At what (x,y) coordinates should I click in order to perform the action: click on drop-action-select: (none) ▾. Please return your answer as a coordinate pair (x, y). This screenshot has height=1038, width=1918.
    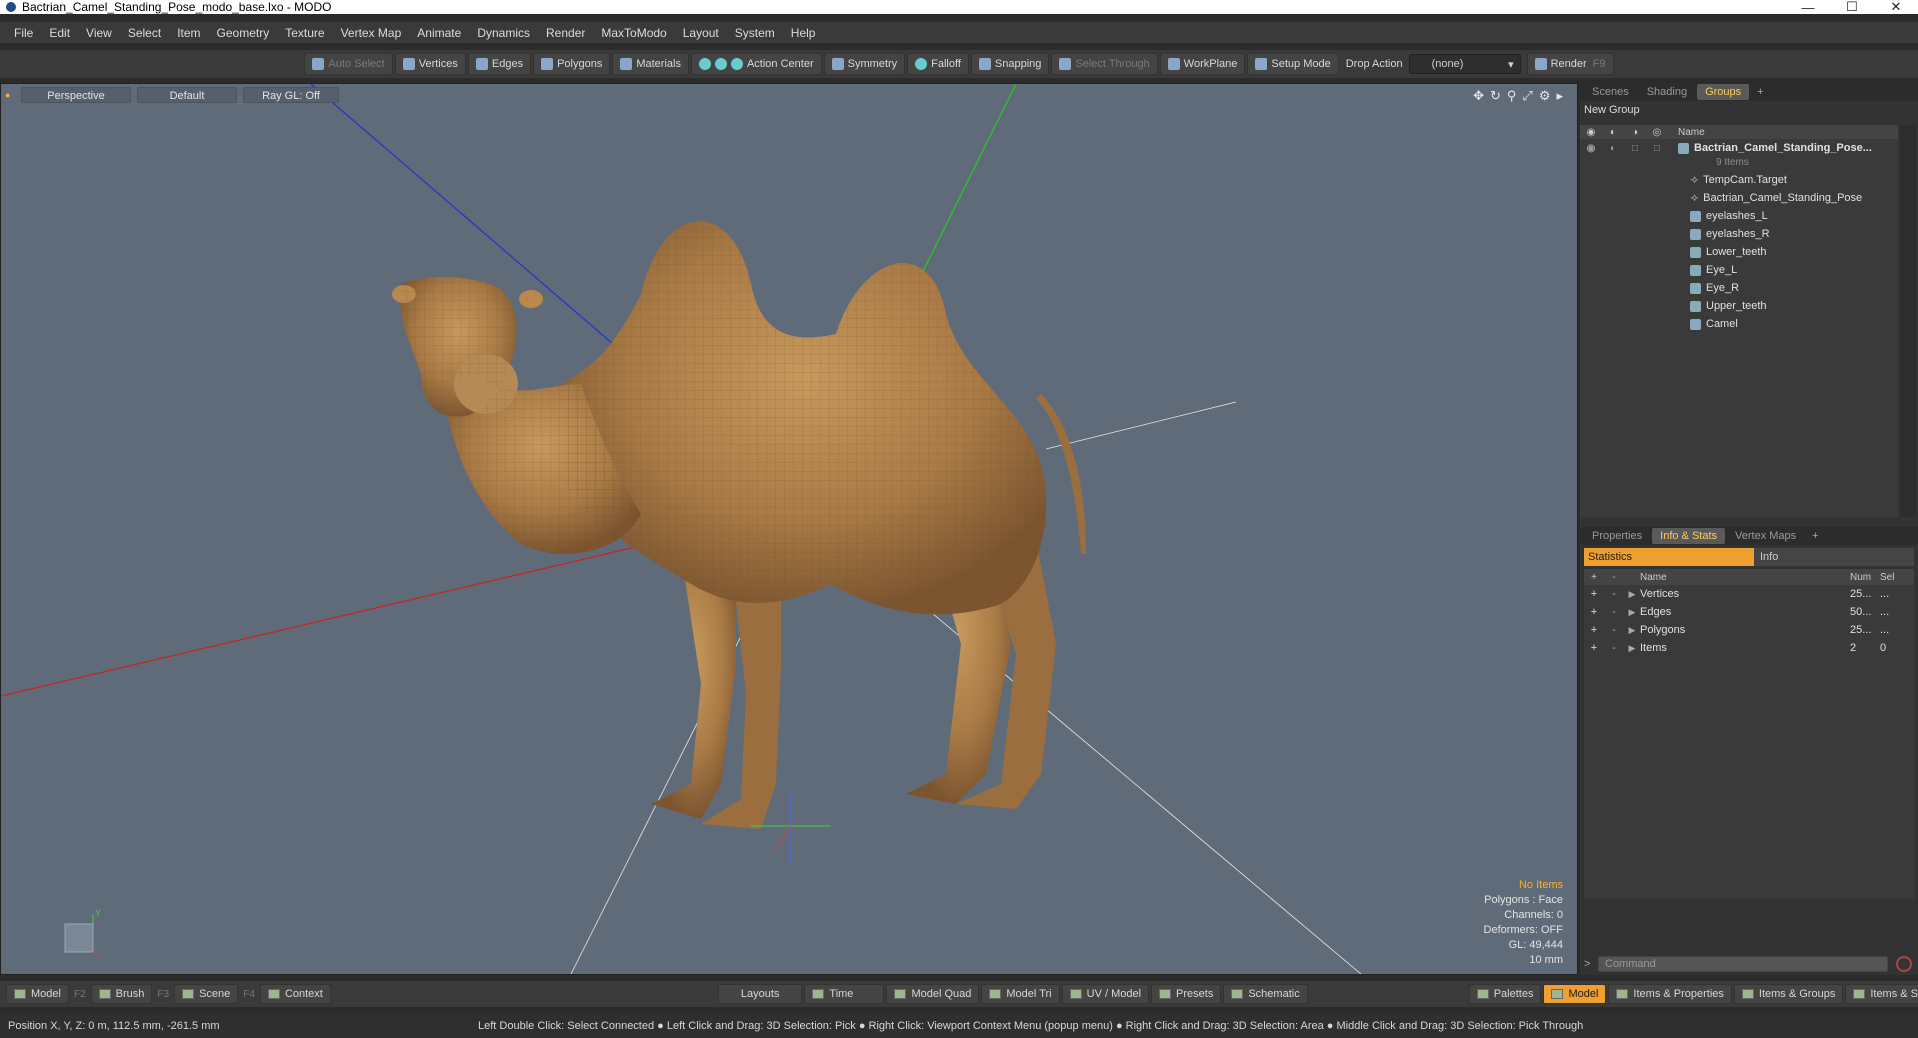
    Looking at the image, I should click on (1464, 64).